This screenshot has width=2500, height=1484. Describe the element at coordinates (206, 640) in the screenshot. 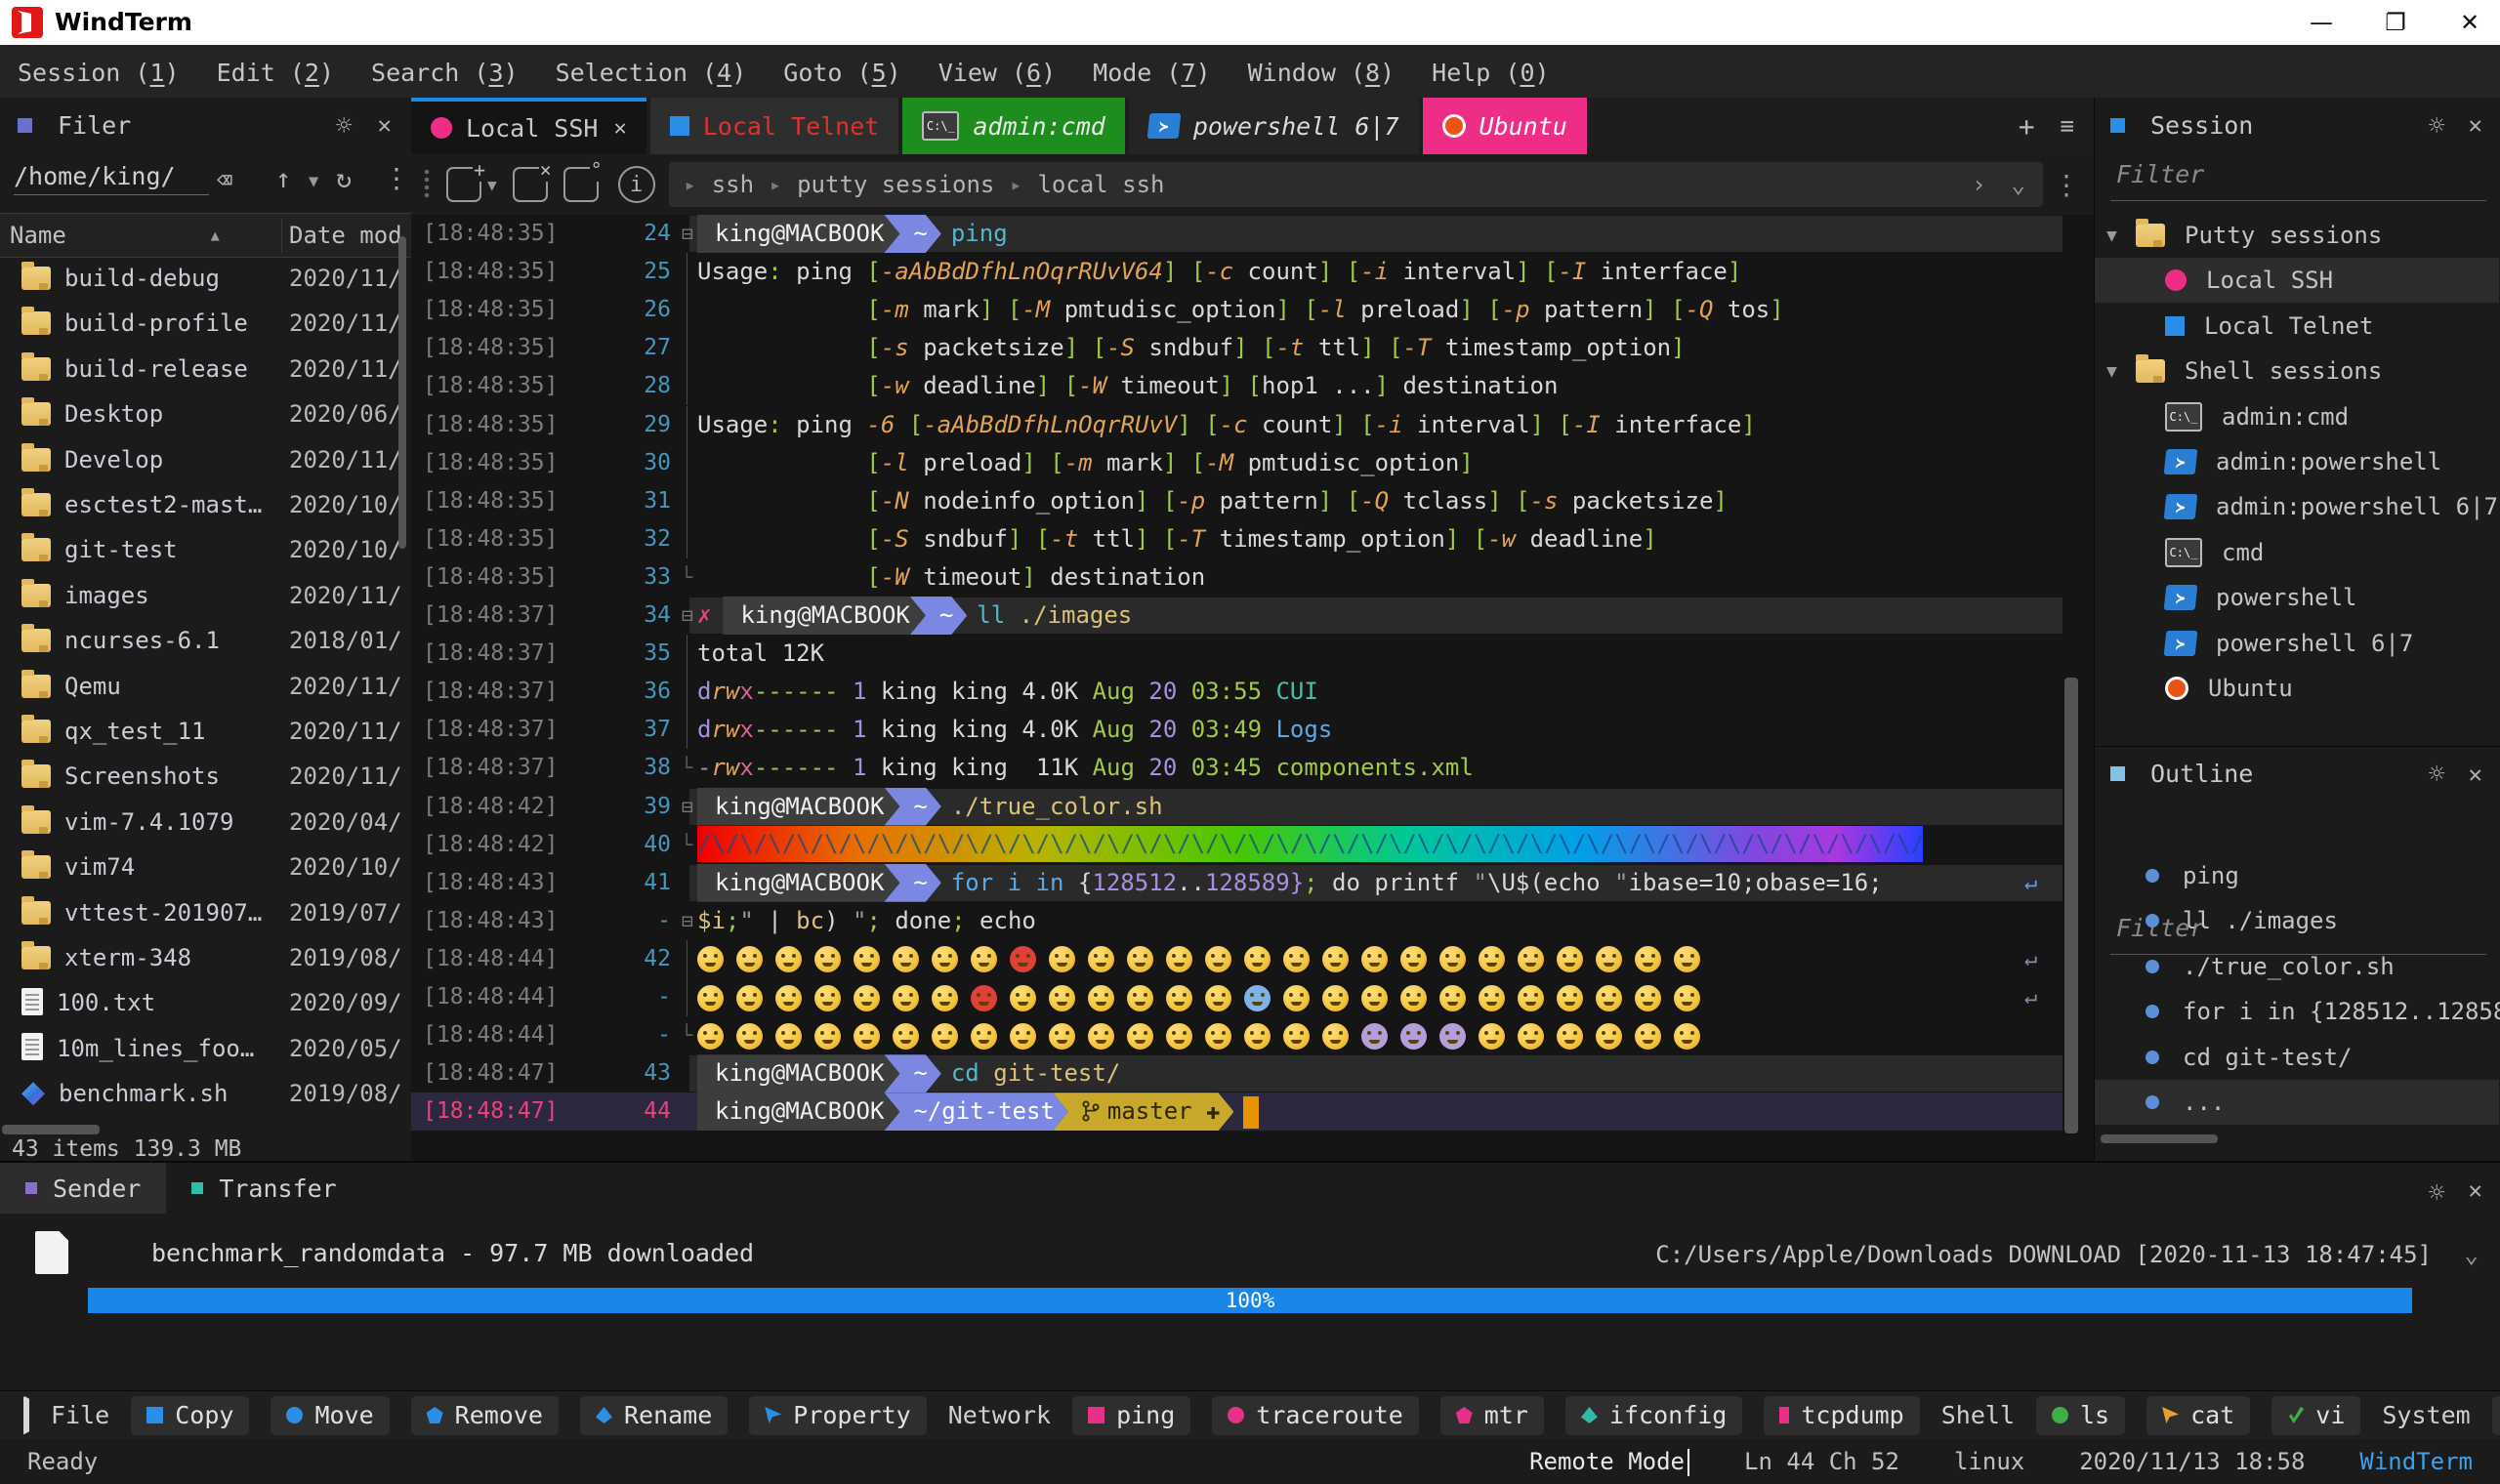

I see `file-row: ncurses-6.1 2018/01/` at that location.